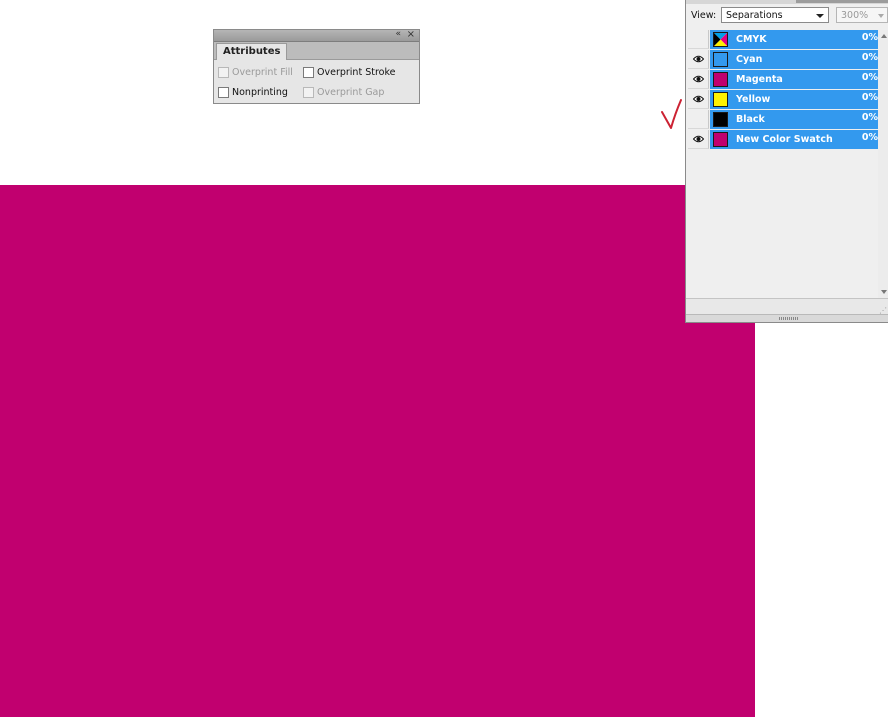 This screenshot has width=888, height=717. I want to click on collapse-icon: «, so click(398, 34).